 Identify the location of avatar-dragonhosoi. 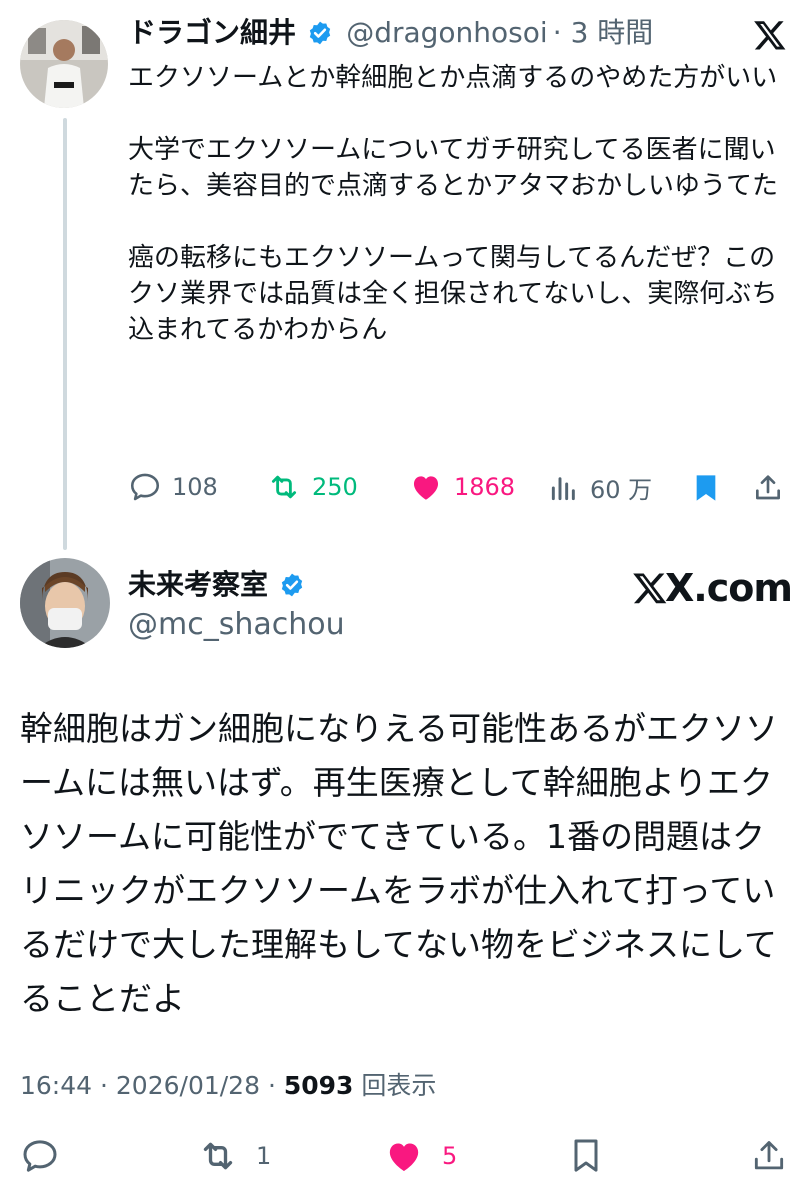
(64, 64).